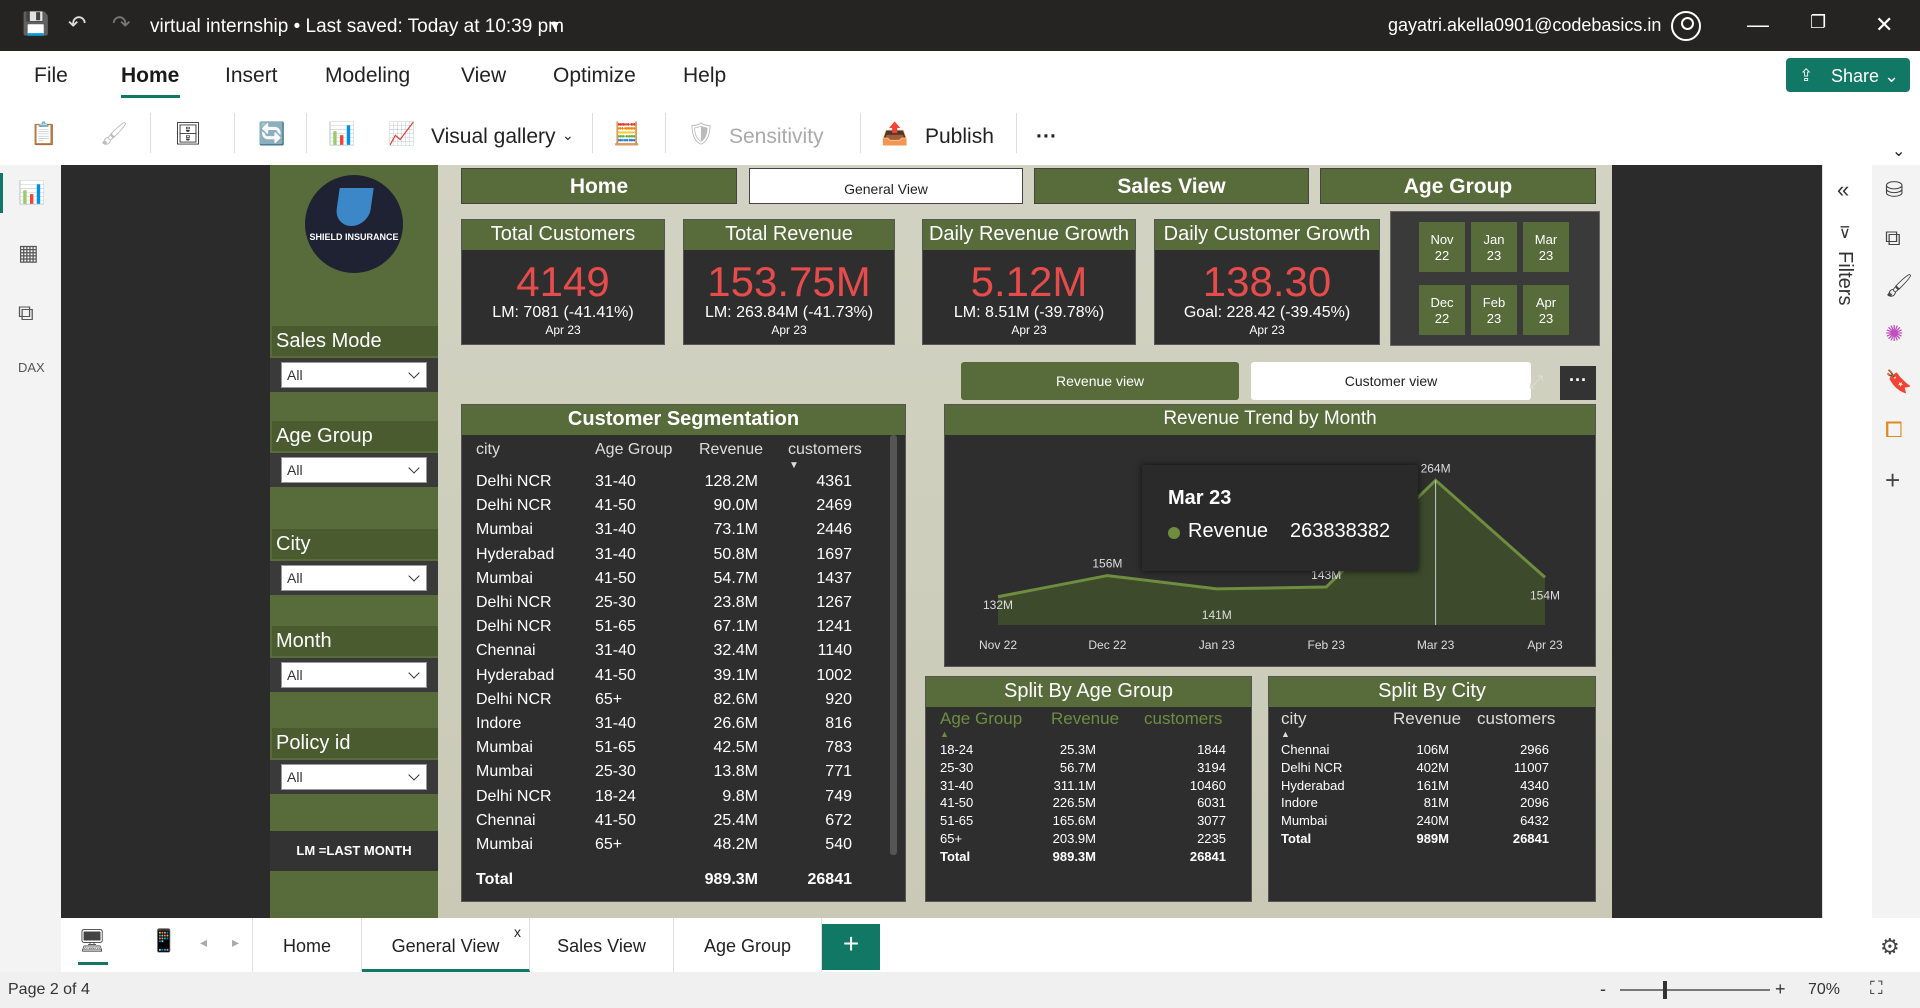 The image size is (1920, 1008). What do you see at coordinates (121, 24) in the screenshot?
I see `redo-icon: ↷` at bounding box center [121, 24].